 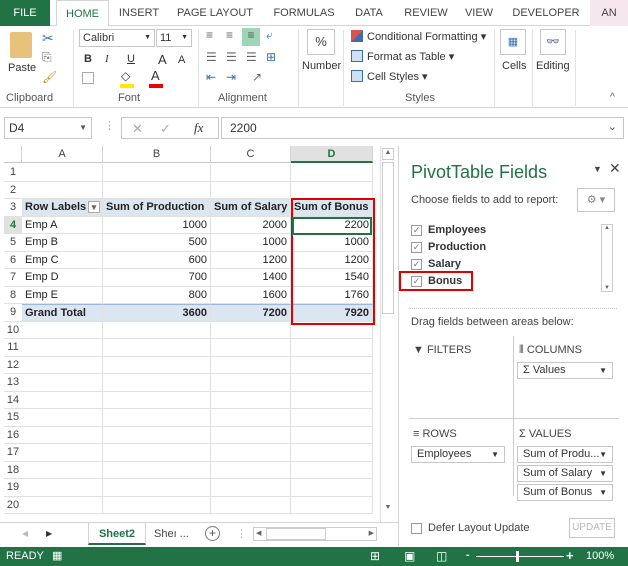 What do you see at coordinates (137, 129) in the screenshot?
I see `cancel-icon: ✕` at bounding box center [137, 129].